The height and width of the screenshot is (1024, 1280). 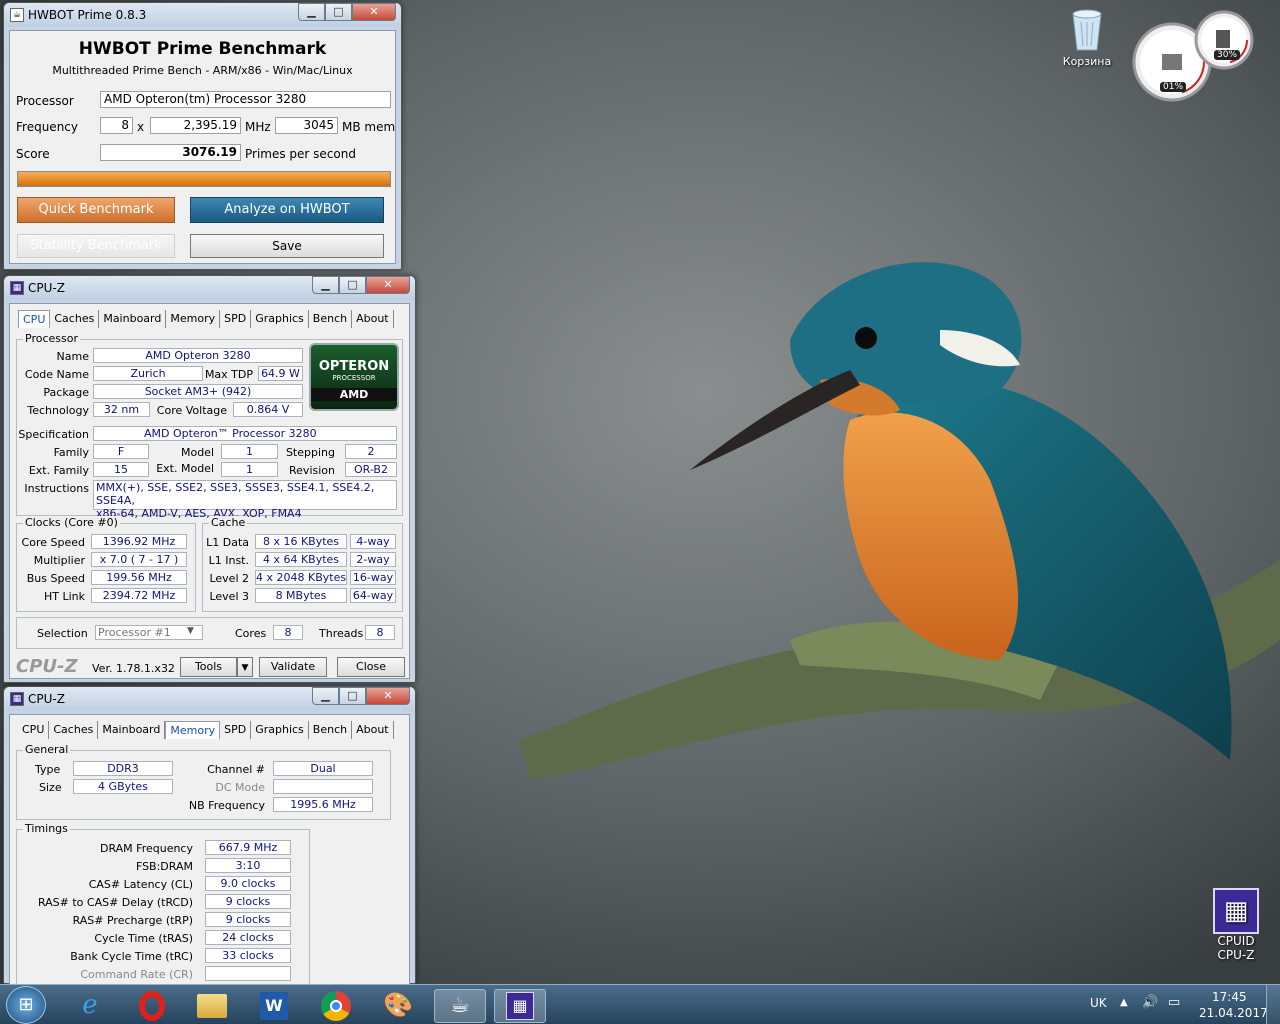 What do you see at coordinates (72, 356) in the screenshot?
I see `name-label: Name` at bounding box center [72, 356].